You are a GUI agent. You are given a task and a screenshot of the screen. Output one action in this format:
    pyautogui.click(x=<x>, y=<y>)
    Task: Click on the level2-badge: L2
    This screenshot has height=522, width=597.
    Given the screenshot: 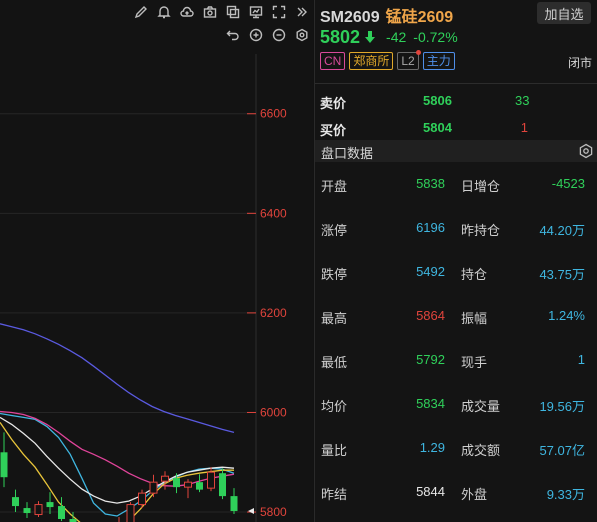 What is the action you would take?
    pyautogui.click(x=409, y=60)
    